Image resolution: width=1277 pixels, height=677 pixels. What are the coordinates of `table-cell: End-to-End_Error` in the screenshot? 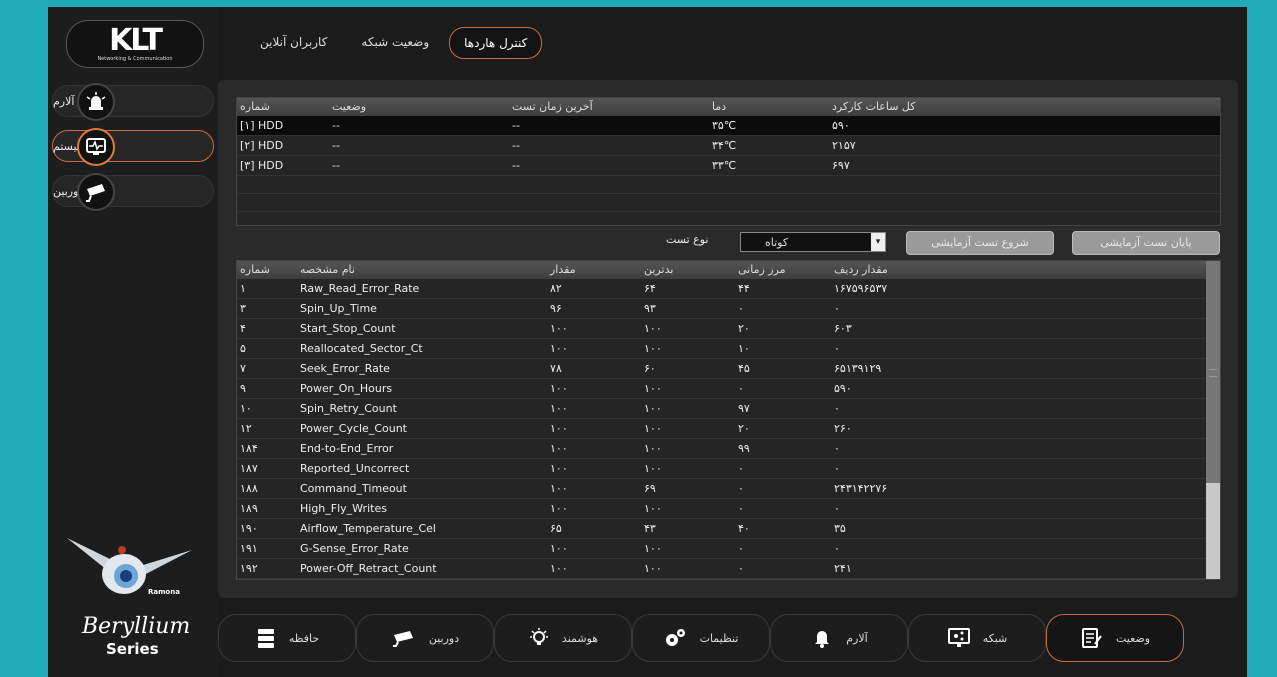 It's located at (347, 448).